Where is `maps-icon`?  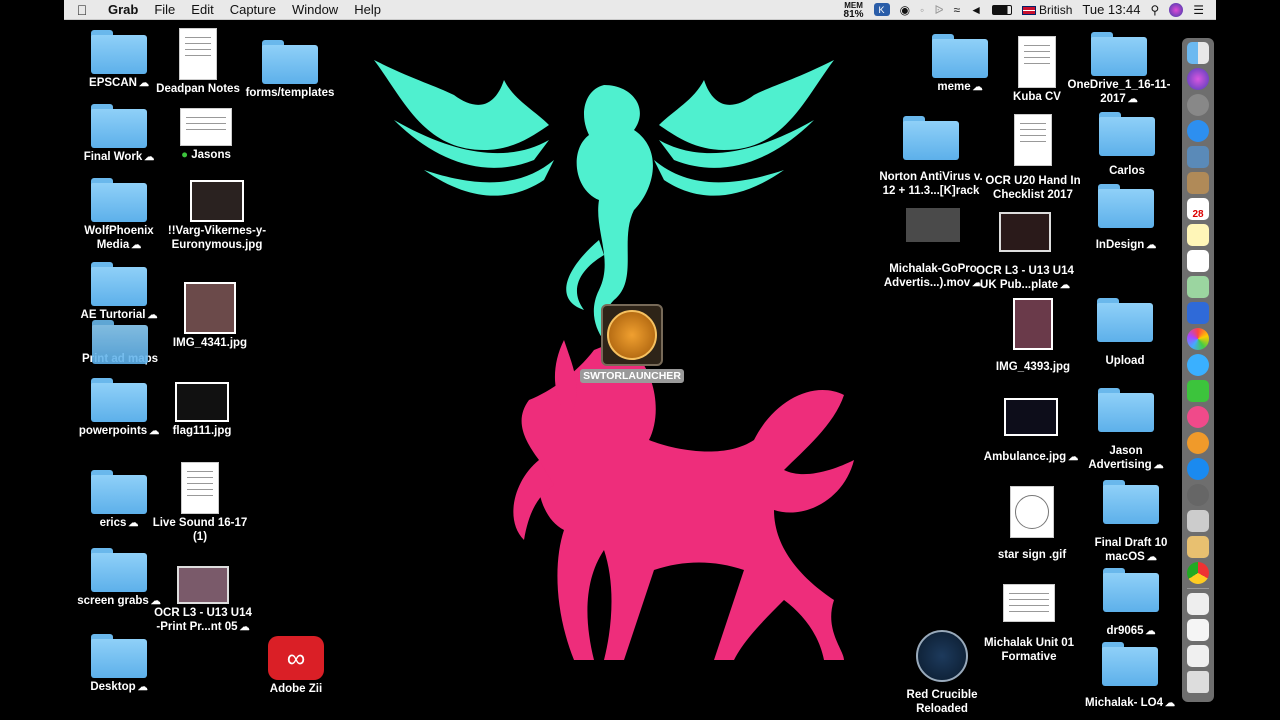
maps-icon is located at coordinates (1198, 287).